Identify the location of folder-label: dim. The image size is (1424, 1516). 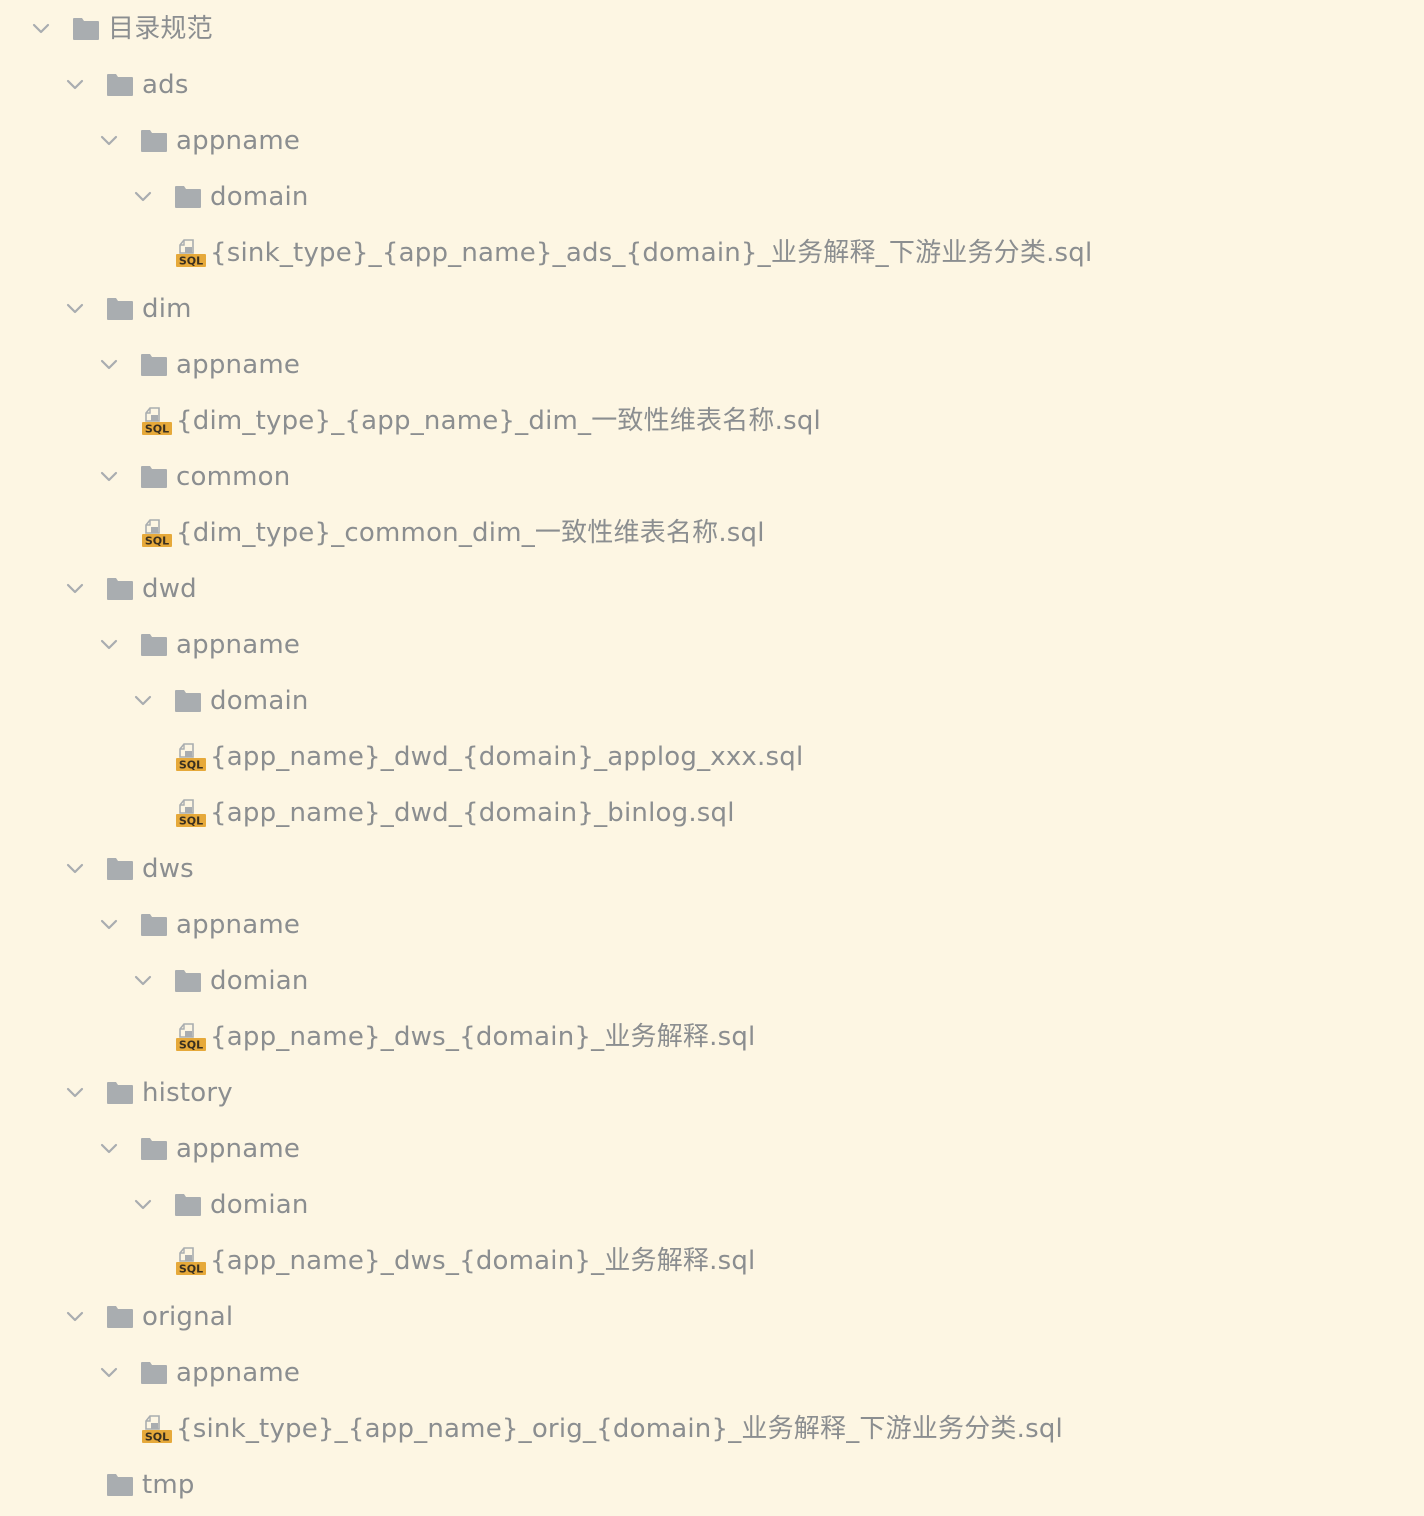
(167, 309).